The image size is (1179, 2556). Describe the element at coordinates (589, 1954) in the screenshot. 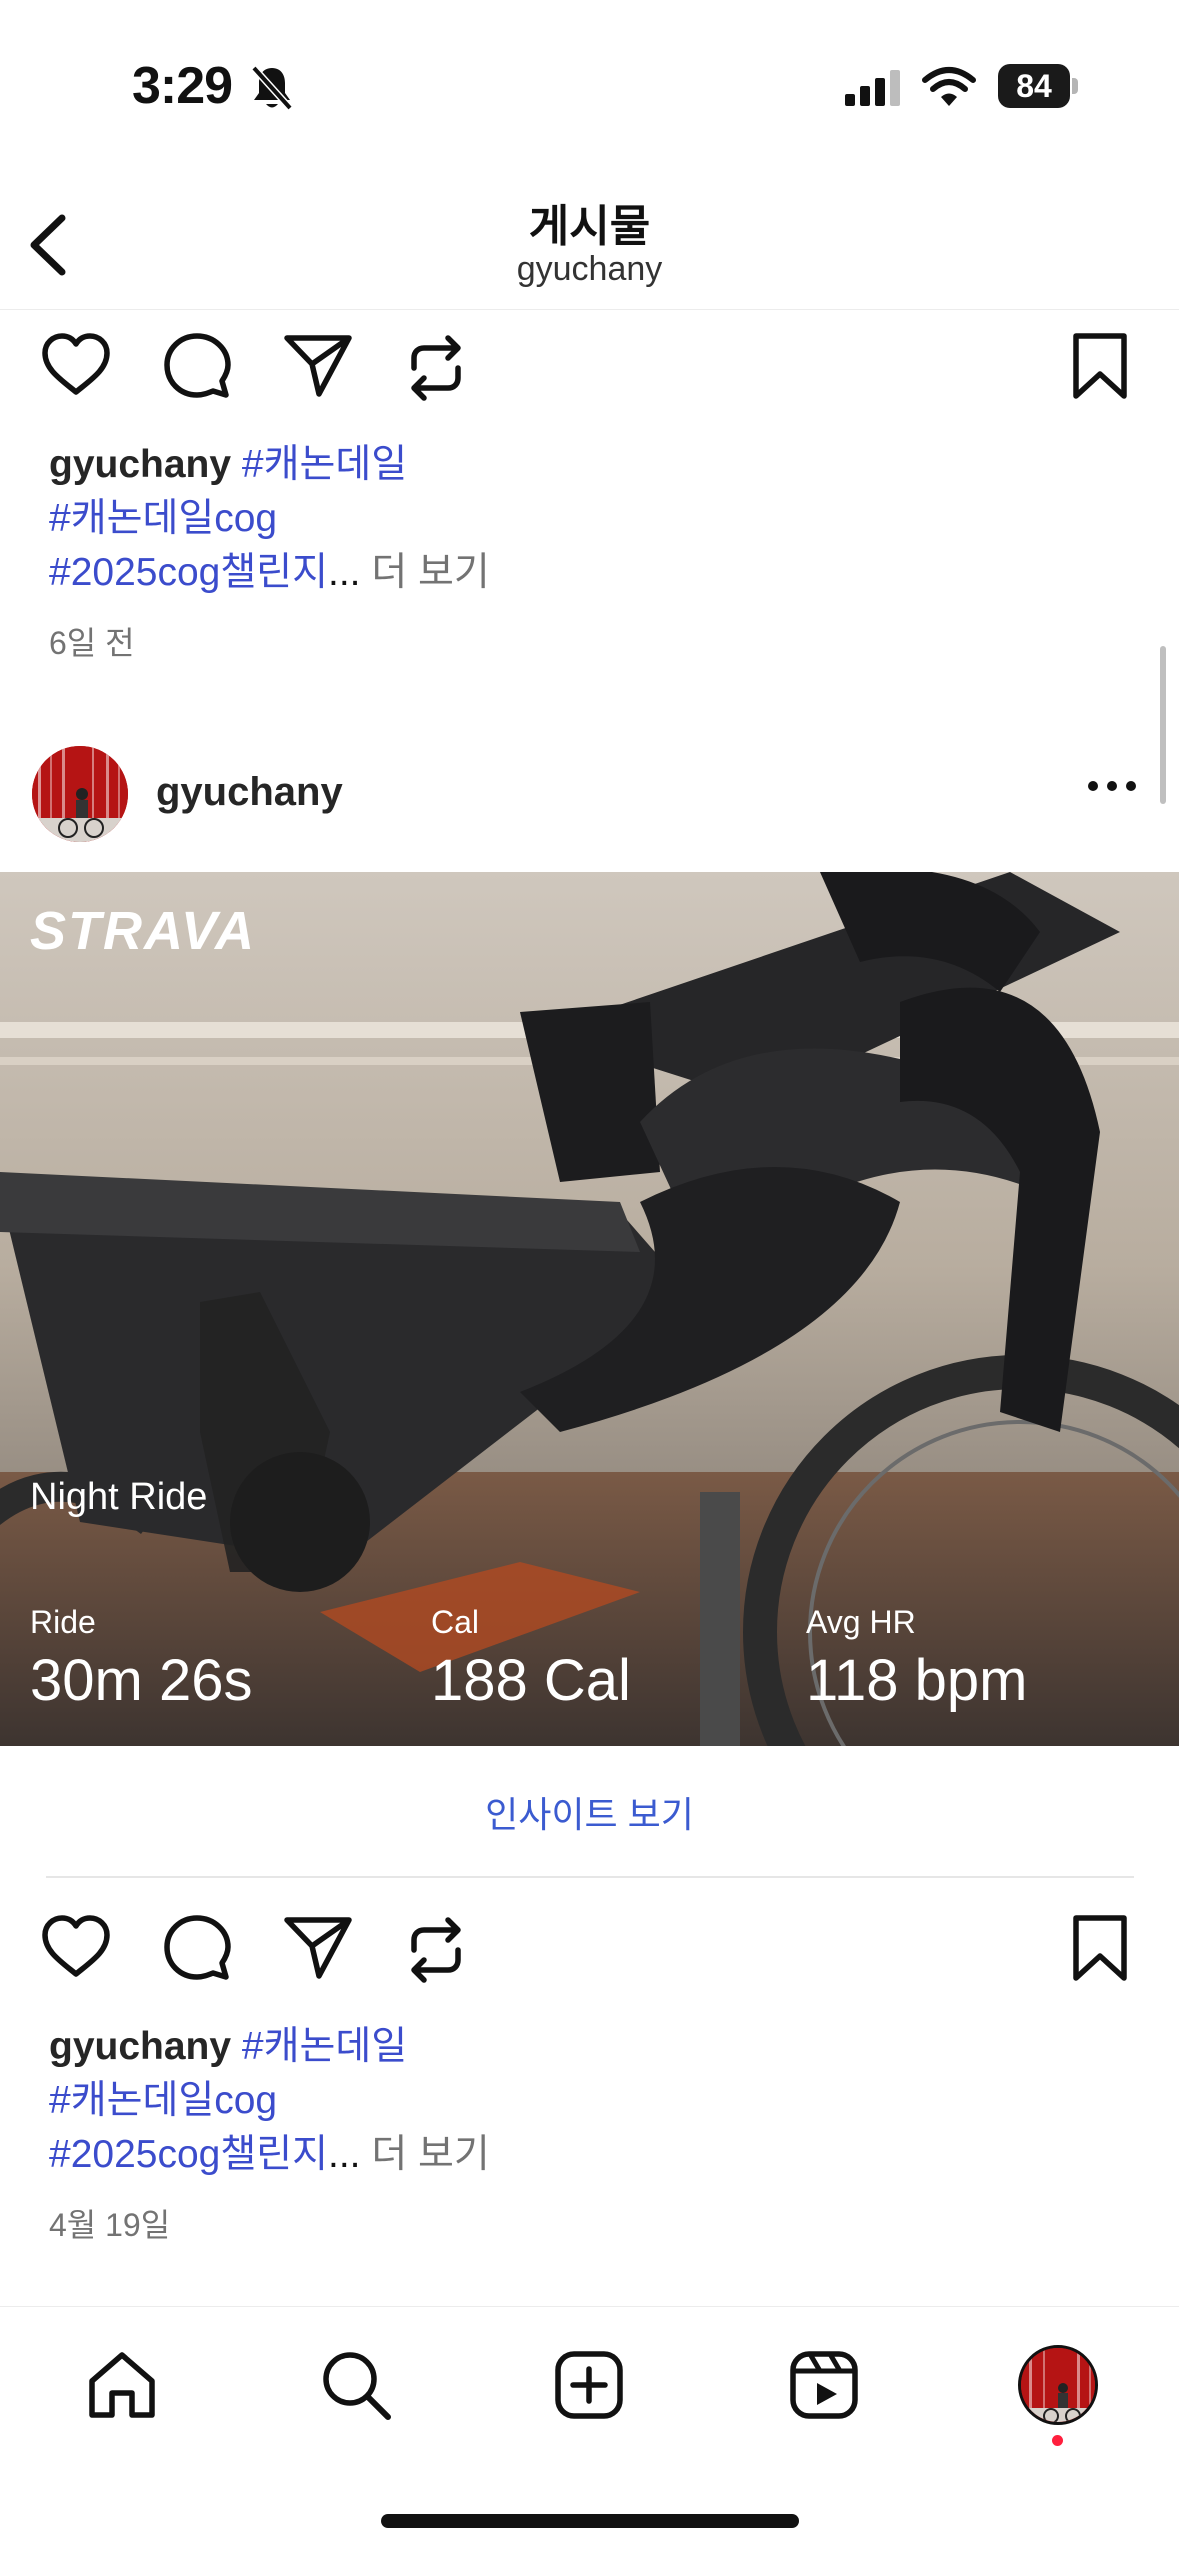

I see `post-actions-main` at that location.